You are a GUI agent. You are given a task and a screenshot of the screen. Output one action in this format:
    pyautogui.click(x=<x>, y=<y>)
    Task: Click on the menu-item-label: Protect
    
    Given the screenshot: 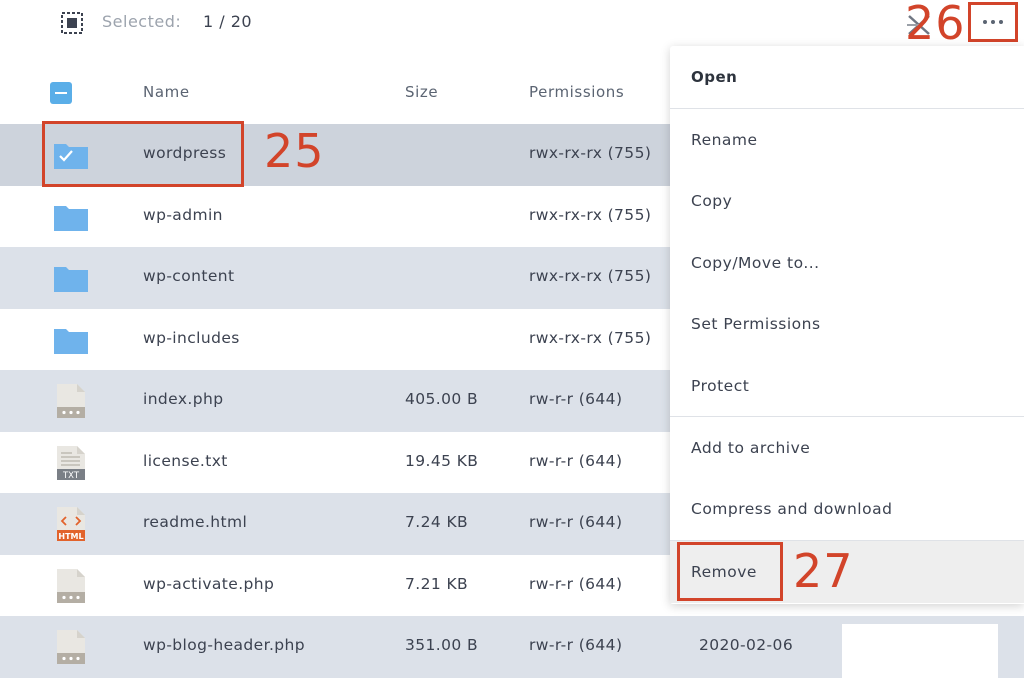 What is the action you would take?
    pyautogui.click(x=720, y=385)
    